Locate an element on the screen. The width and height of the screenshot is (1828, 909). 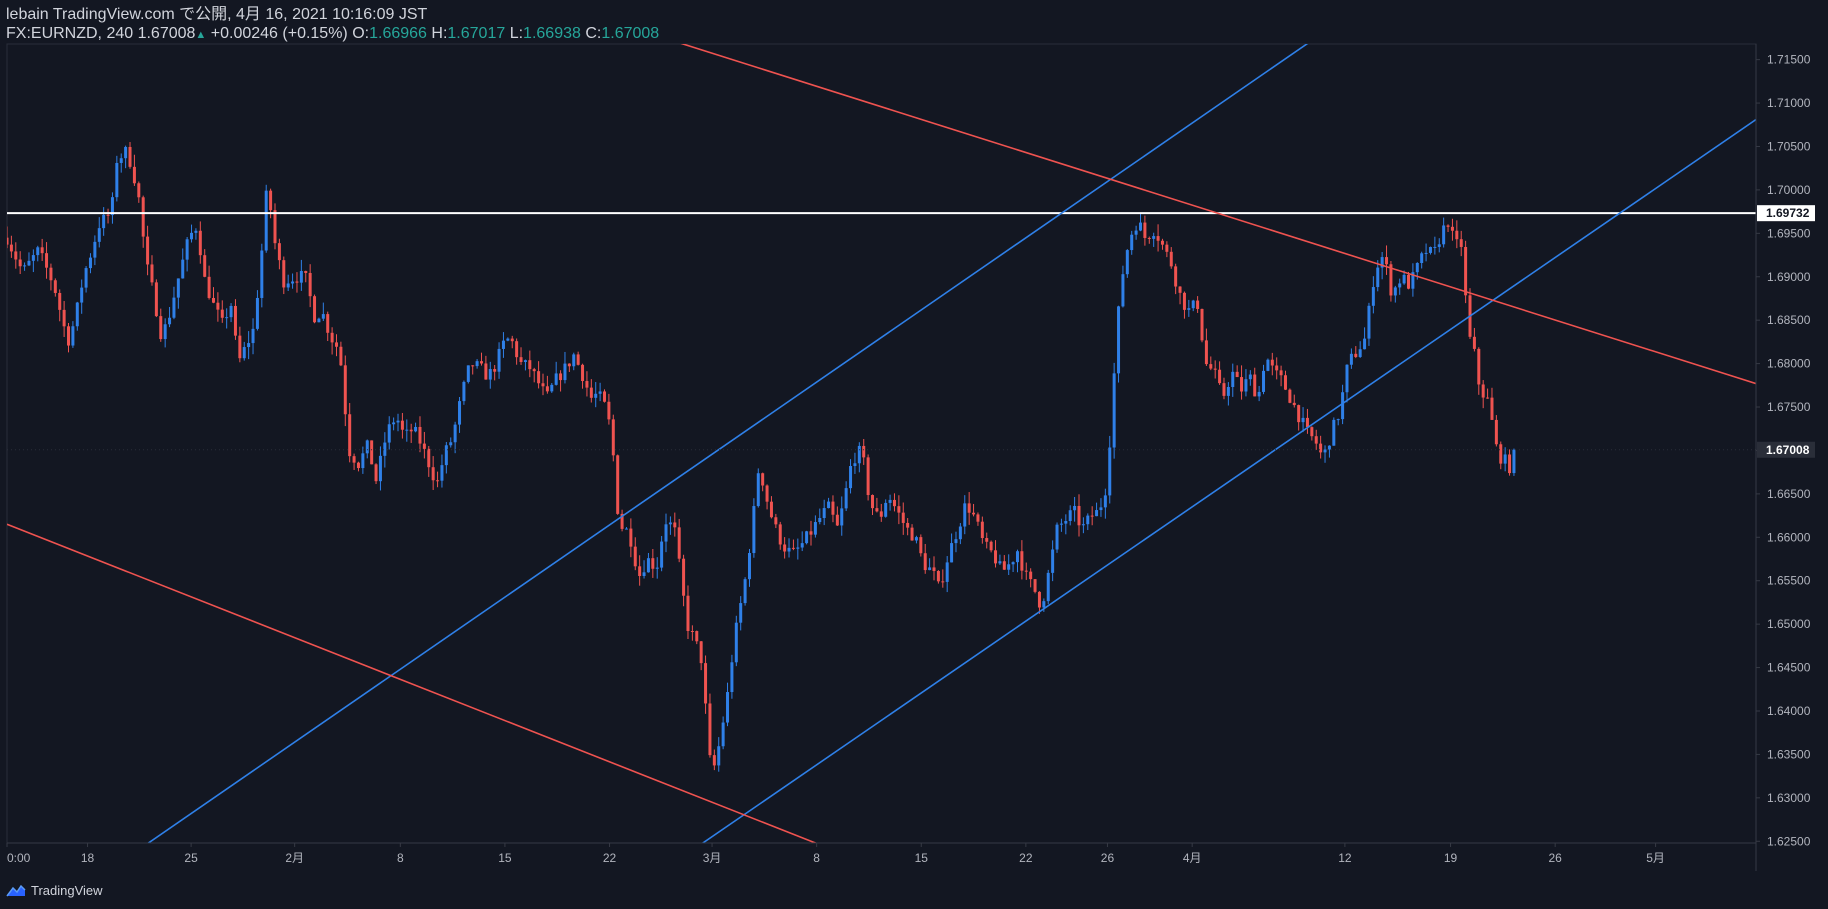
price-tick-label: 1.63500 is located at coordinates (1789, 754).